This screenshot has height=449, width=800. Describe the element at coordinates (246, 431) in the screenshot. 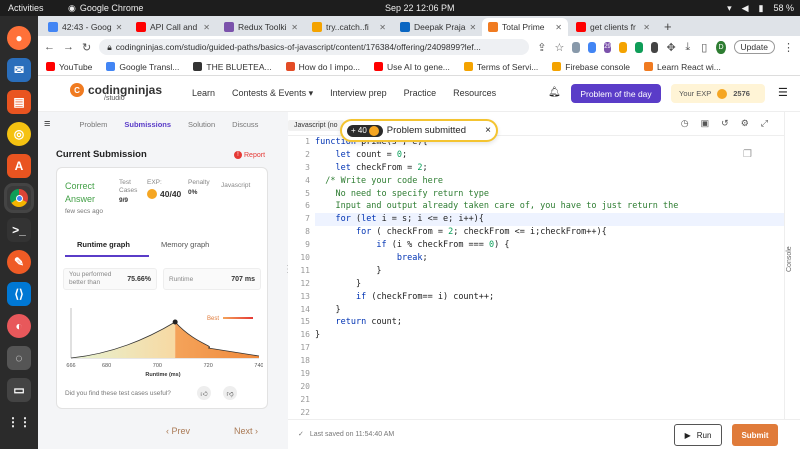

I see `next-button: Next ›` at that location.